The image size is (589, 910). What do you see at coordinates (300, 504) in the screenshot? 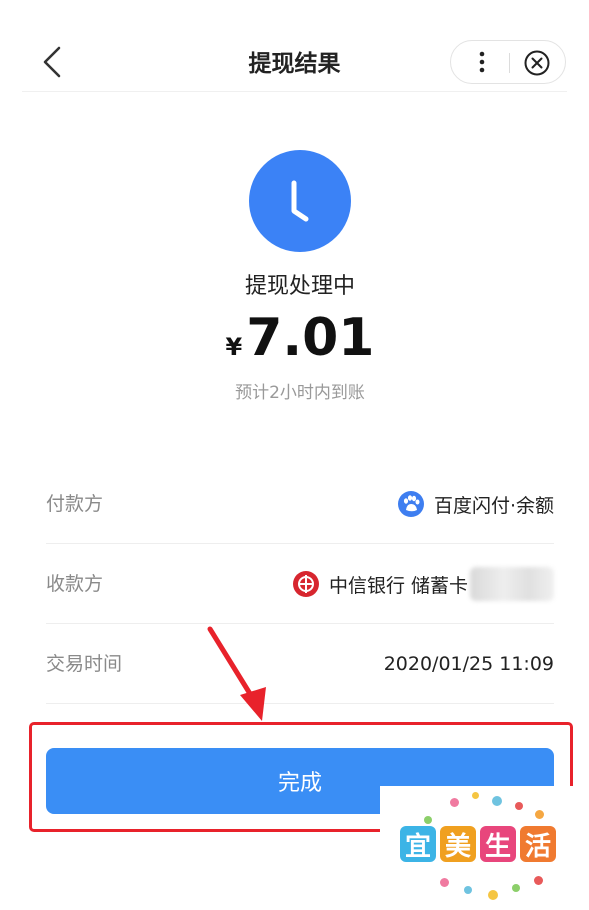
I see `payer-row: 付款方 百度闪付·余额` at bounding box center [300, 504].